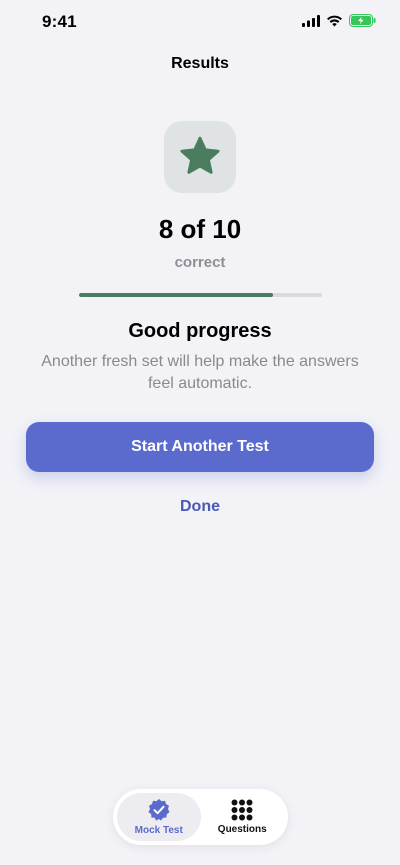 The image size is (400, 865). What do you see at coordinates (200, 22) in the screenshot?
I see `status-bar: 9:41` at bounding box center [200, 22].